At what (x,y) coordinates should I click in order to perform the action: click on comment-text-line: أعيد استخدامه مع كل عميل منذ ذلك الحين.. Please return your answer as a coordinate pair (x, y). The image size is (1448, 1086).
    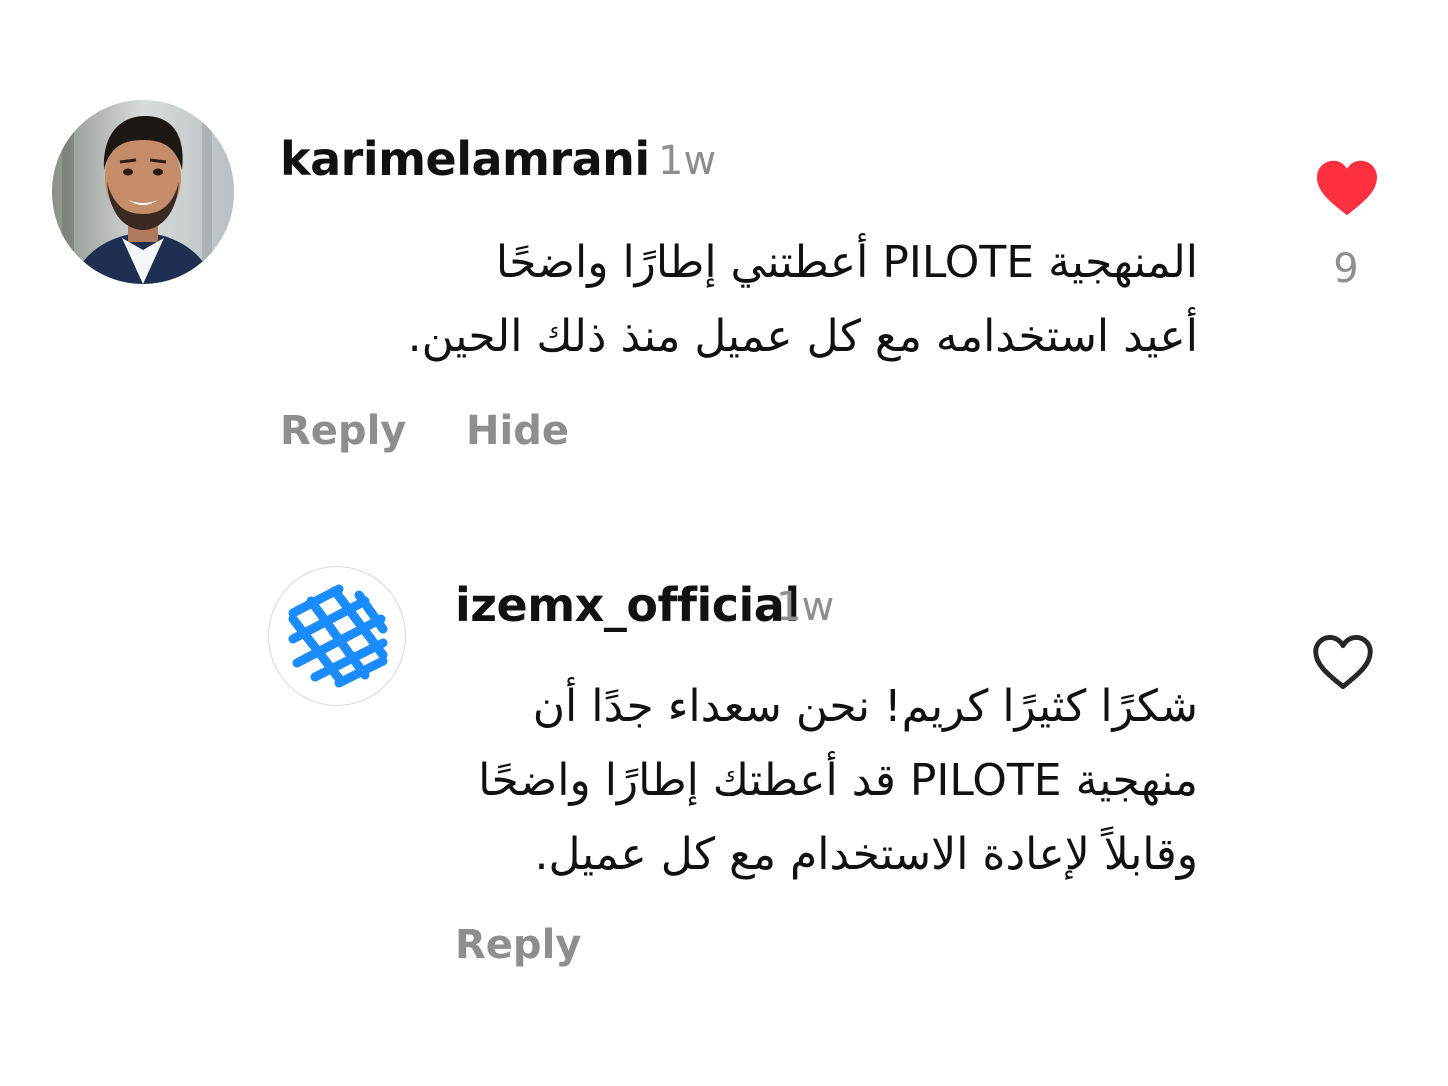
    Looking at the image, I should click on (802, 336).